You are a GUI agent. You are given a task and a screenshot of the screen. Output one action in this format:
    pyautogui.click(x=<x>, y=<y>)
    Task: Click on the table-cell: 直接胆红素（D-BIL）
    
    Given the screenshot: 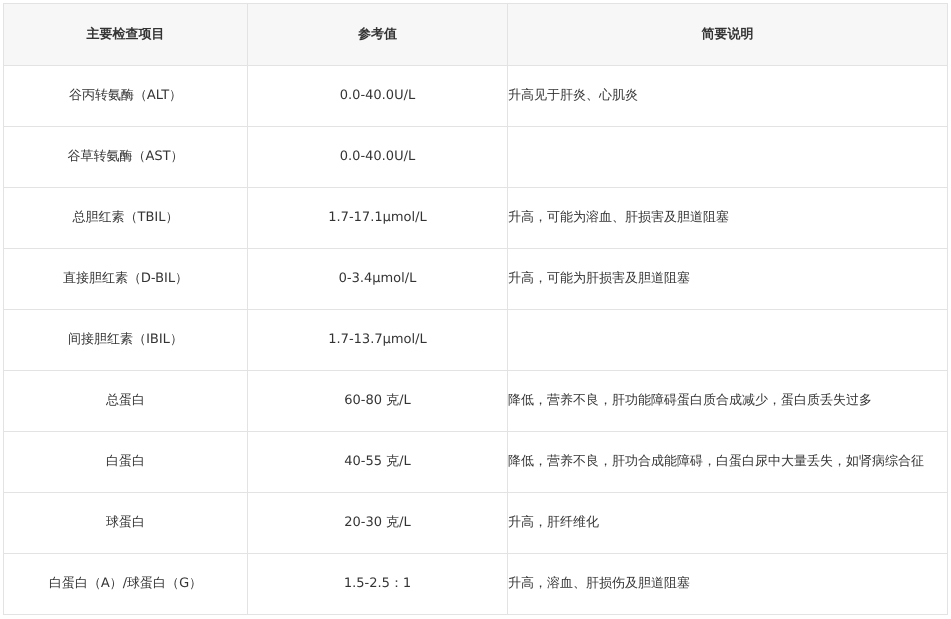 What is the action you would take?
    pyautogui.click(x=126, y=279)
    